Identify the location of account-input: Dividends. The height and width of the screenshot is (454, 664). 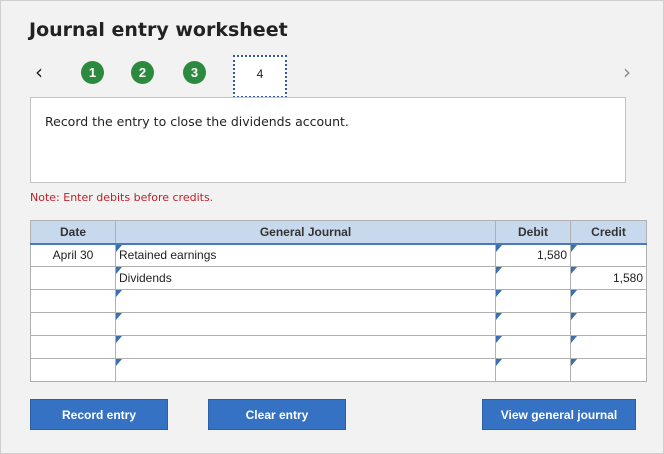
(305, 278).